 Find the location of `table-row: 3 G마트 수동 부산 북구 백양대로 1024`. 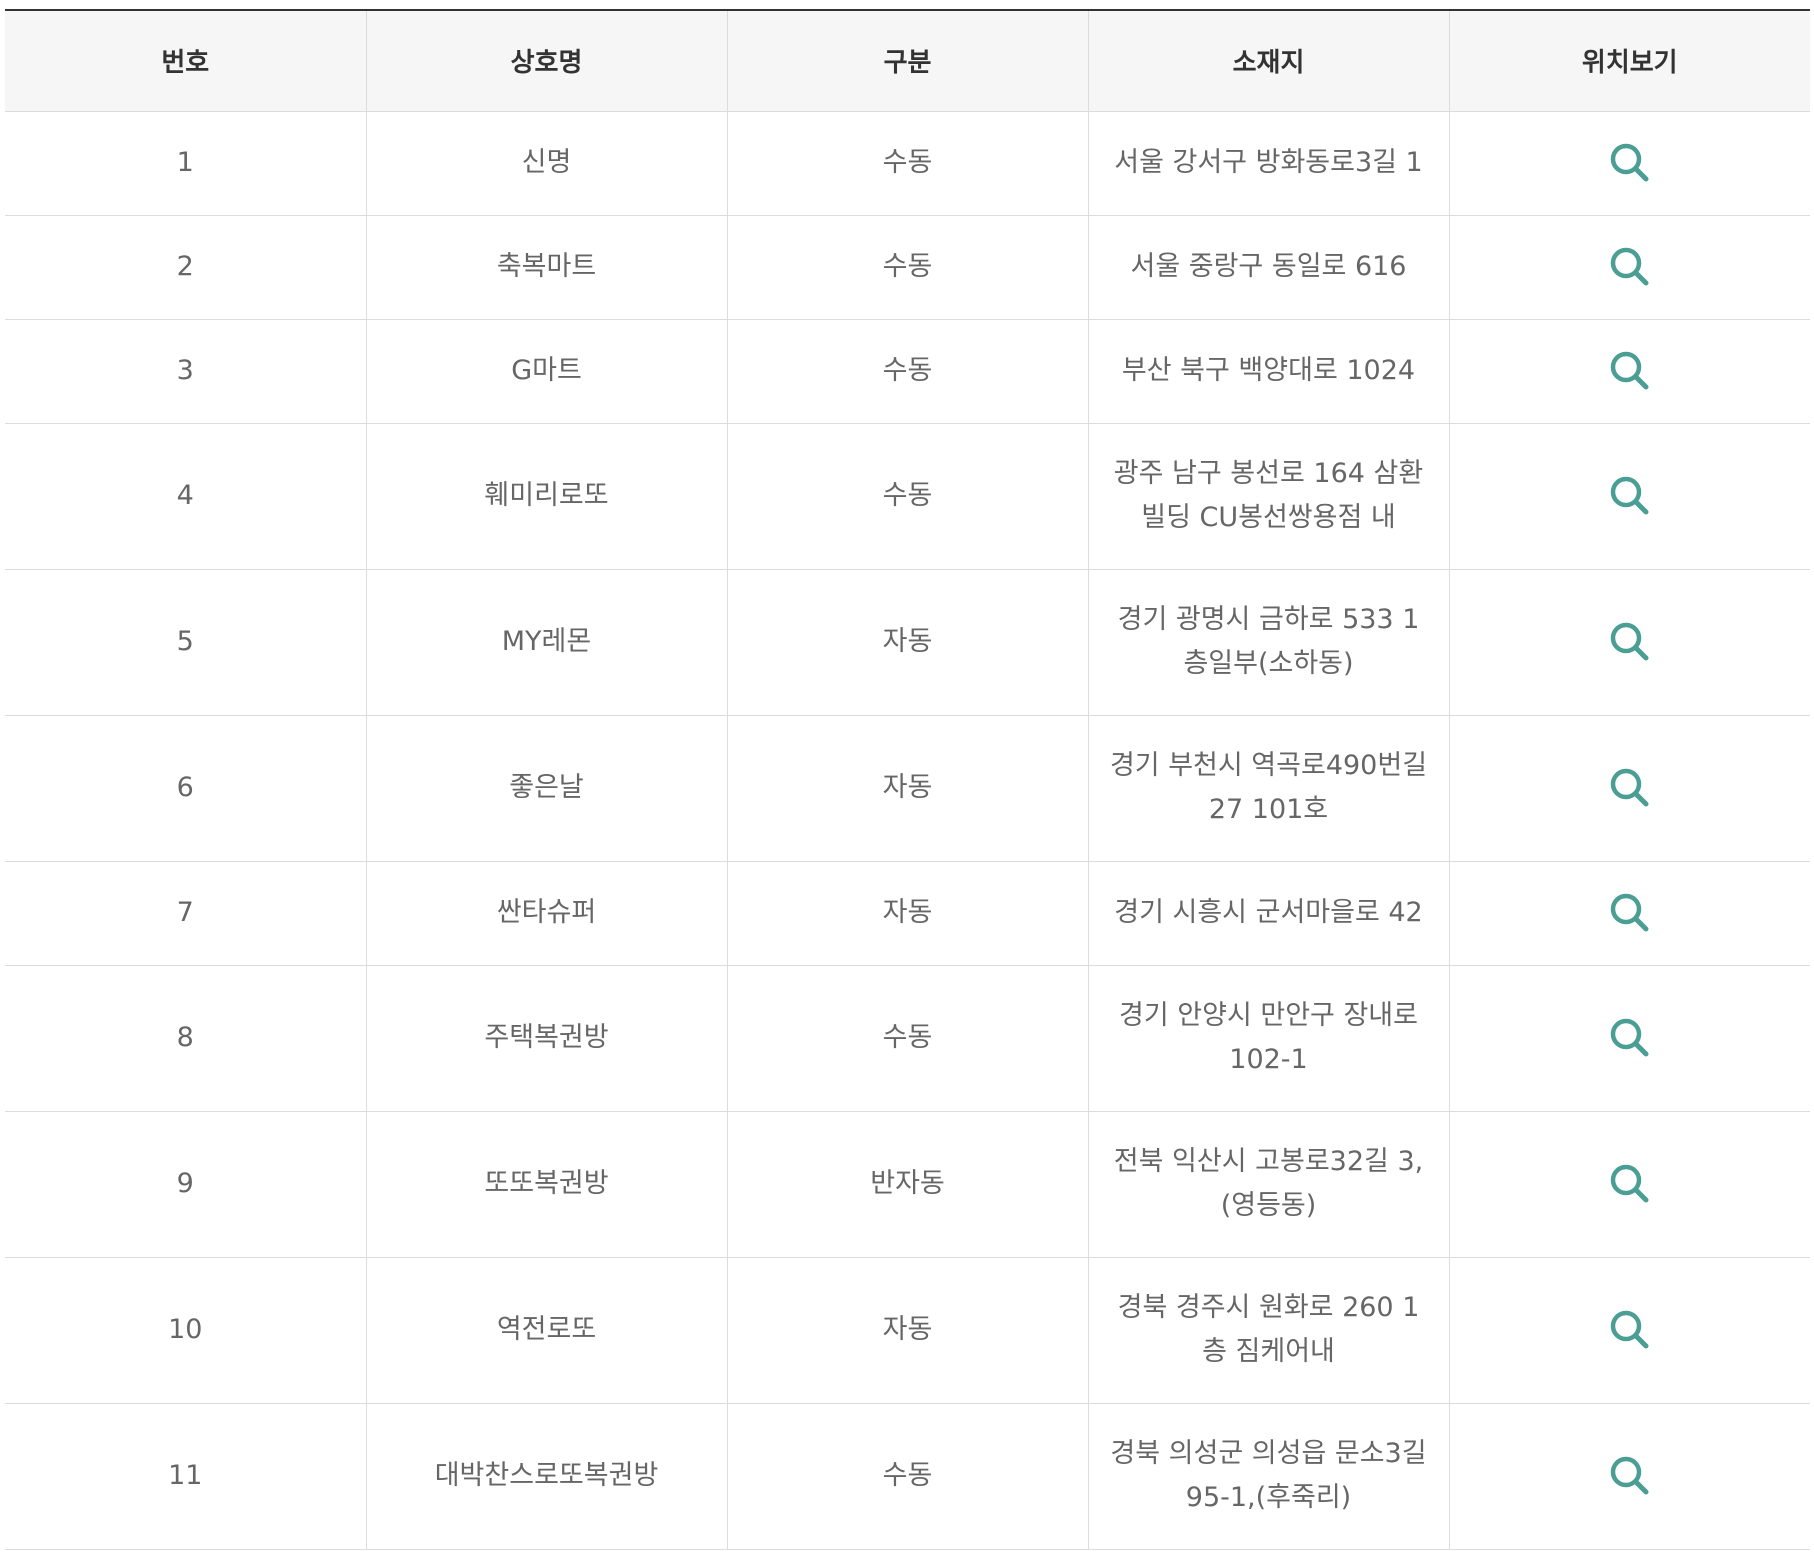

table-row: 3 G마트 수동 부산 북구 백양대로 1024 is located at coordinates (907, 371).